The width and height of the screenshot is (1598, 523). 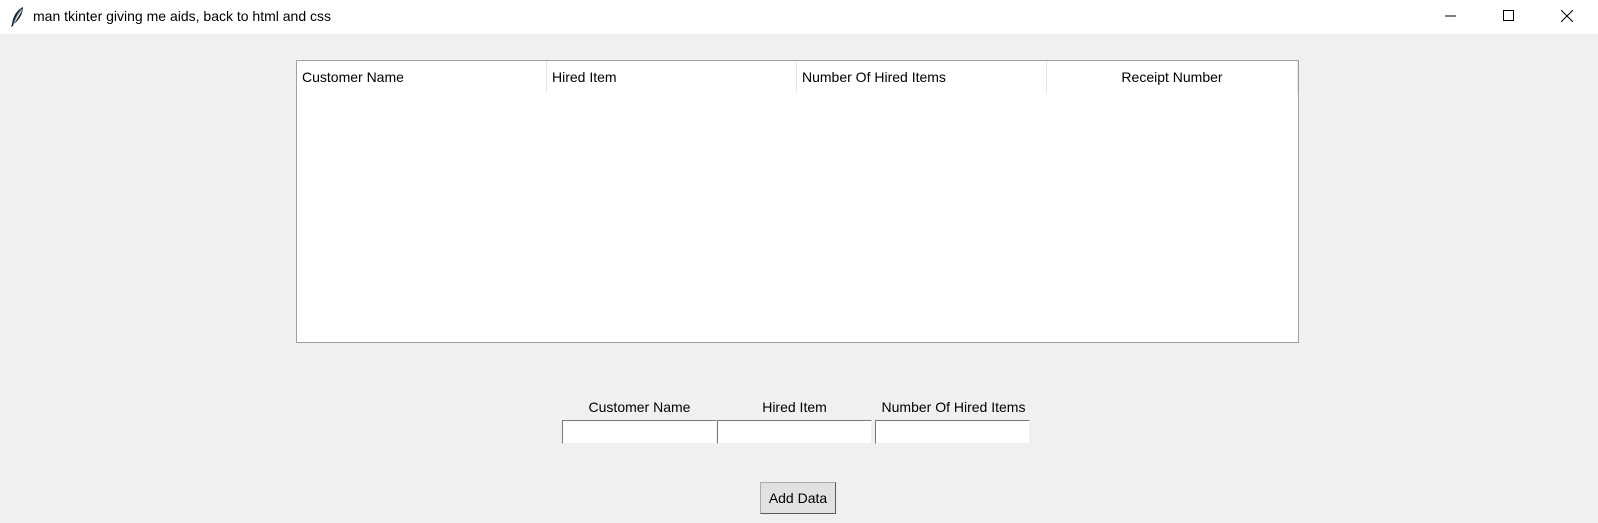 What do you see at coordinates (794, 407) in the screenshot?
I see `hired-item-label: Hired Item` at bounding box center [794, 407].